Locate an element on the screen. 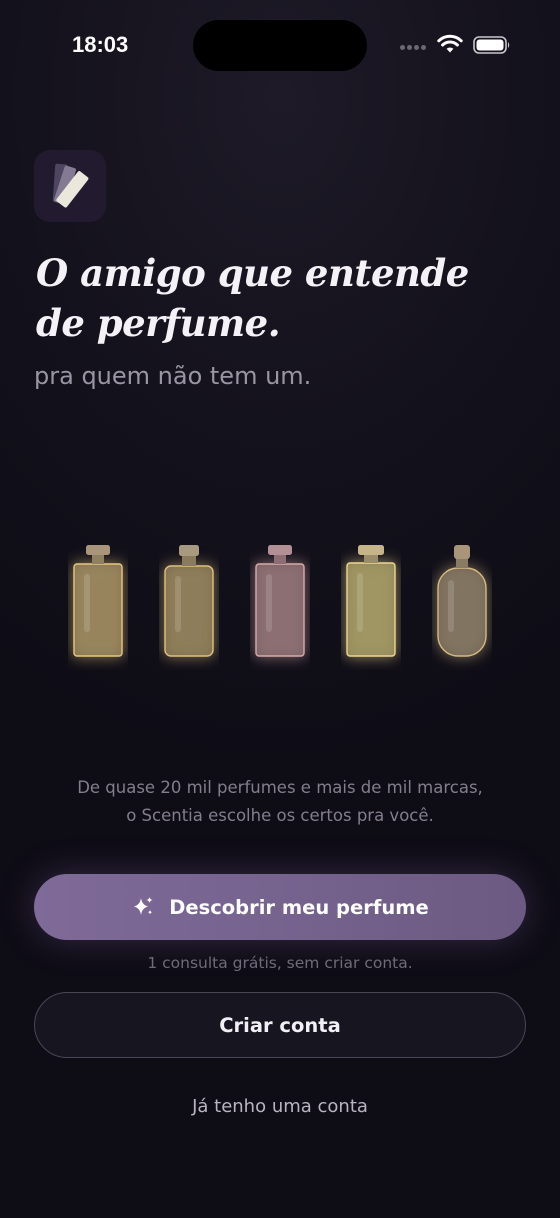  dynamic-island is located at coordinates (280, 45).